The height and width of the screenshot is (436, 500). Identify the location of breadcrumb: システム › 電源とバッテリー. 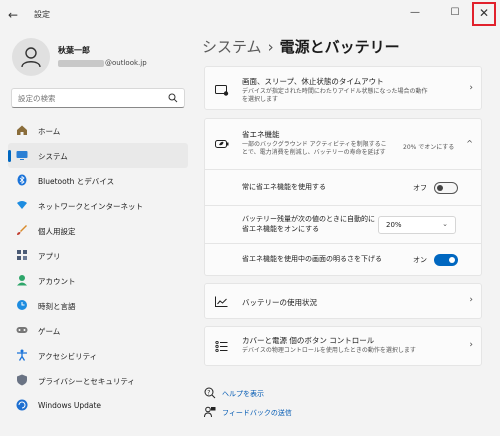
(301, 46).